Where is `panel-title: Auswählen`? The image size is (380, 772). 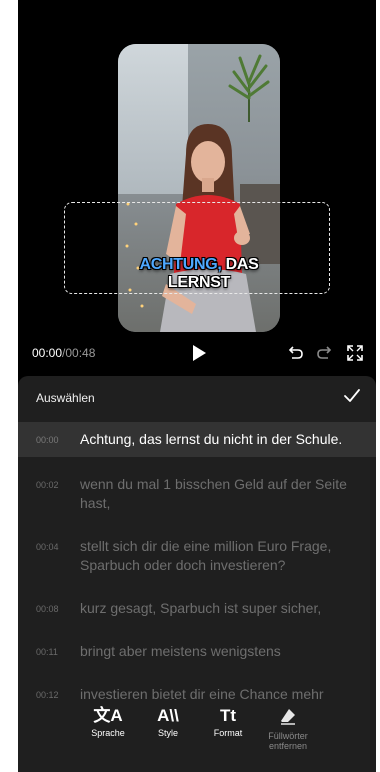
panel-title: Auswählen is located at coordinates (65, 398).